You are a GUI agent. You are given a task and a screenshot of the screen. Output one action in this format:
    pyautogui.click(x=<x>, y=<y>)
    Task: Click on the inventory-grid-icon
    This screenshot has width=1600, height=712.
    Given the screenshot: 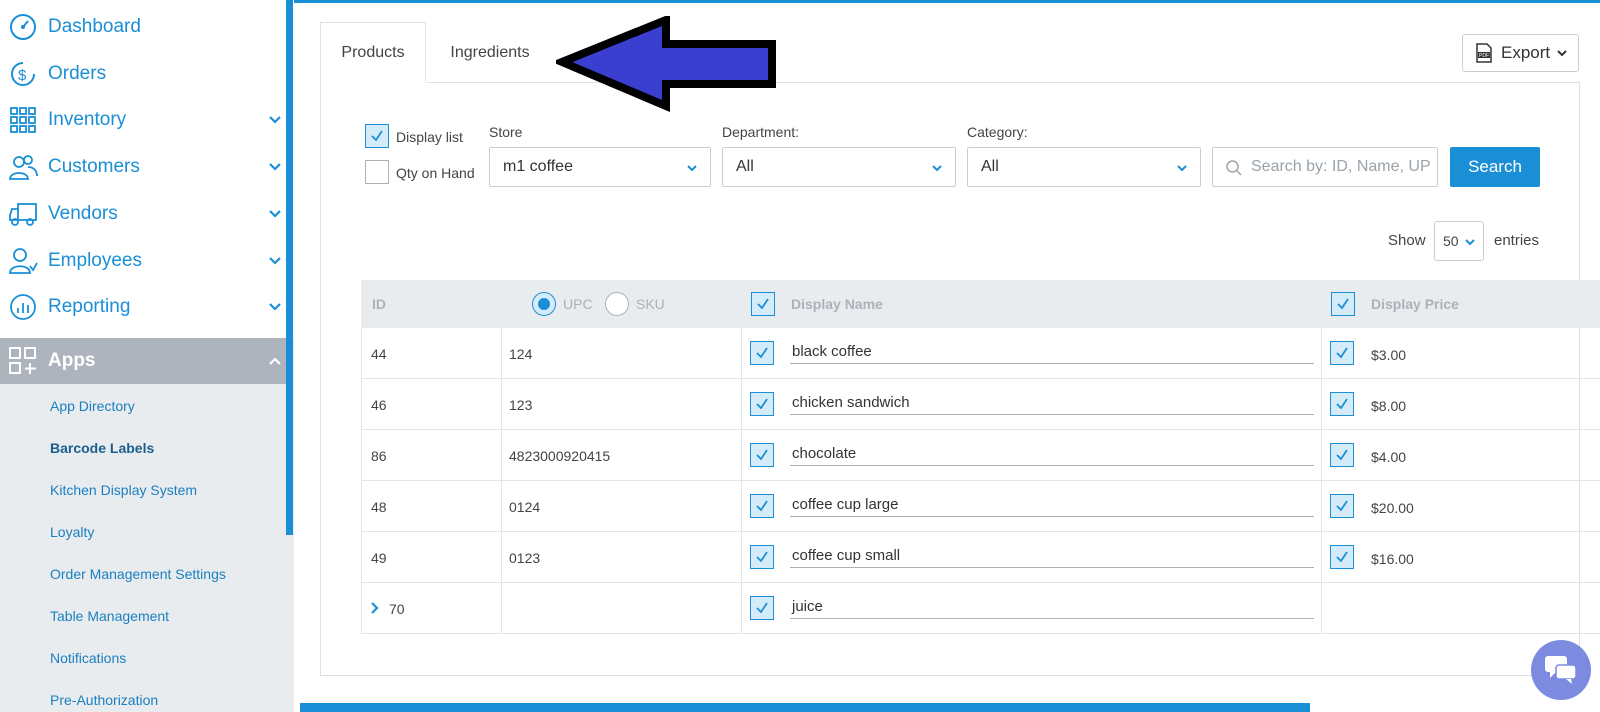 What is the action you would take?
    pyautogui.click(x=23, y=120)
    